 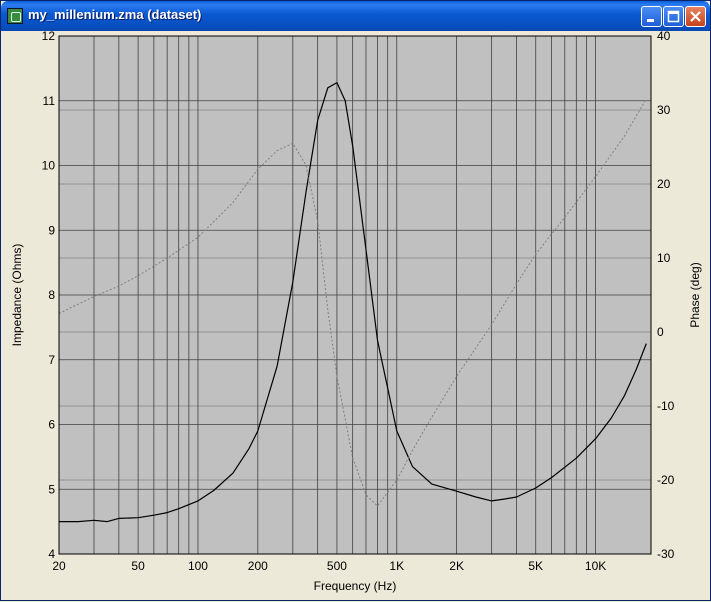 What do you see at coordinates (355, 16) in the screenshot?
I see `title-bar: my_millenium.zma (dataset)` at bounding box center [355, 16].